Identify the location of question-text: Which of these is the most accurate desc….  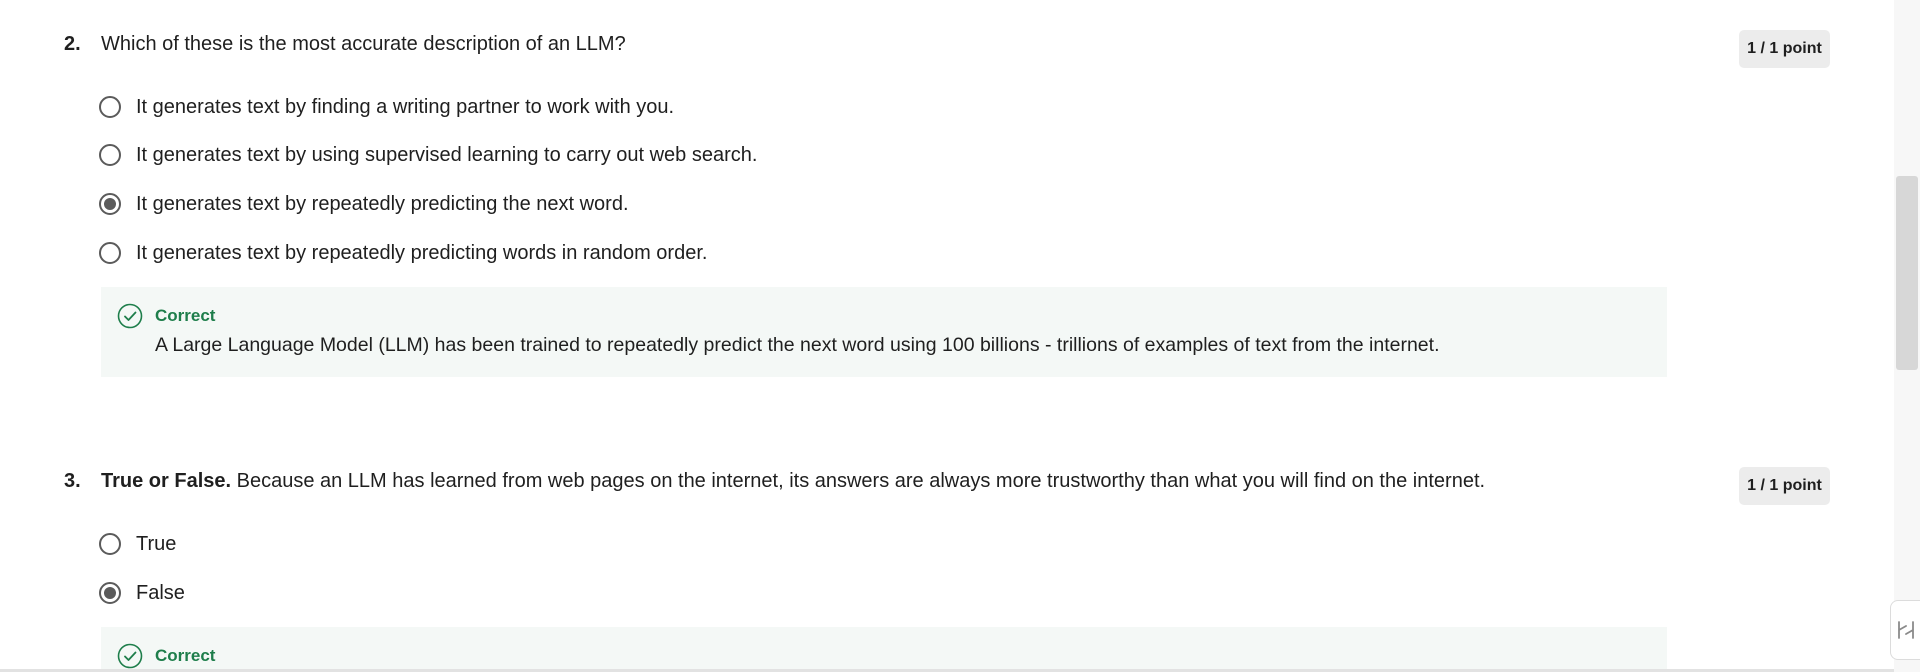
(363, 44).